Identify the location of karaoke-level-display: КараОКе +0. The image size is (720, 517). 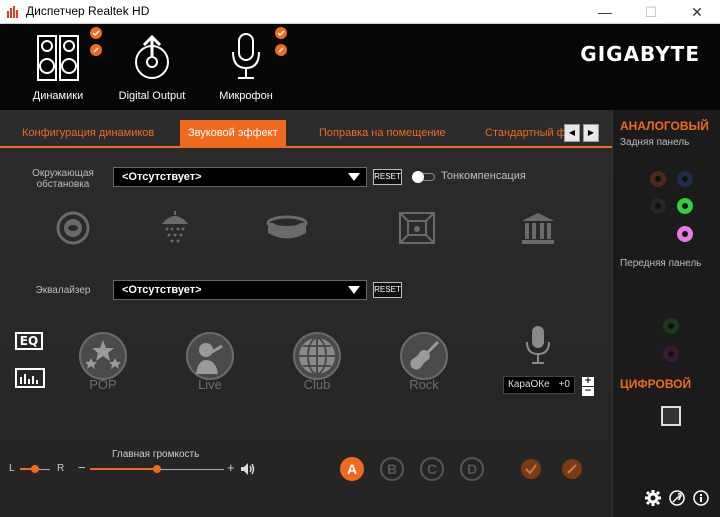
(539, 385).